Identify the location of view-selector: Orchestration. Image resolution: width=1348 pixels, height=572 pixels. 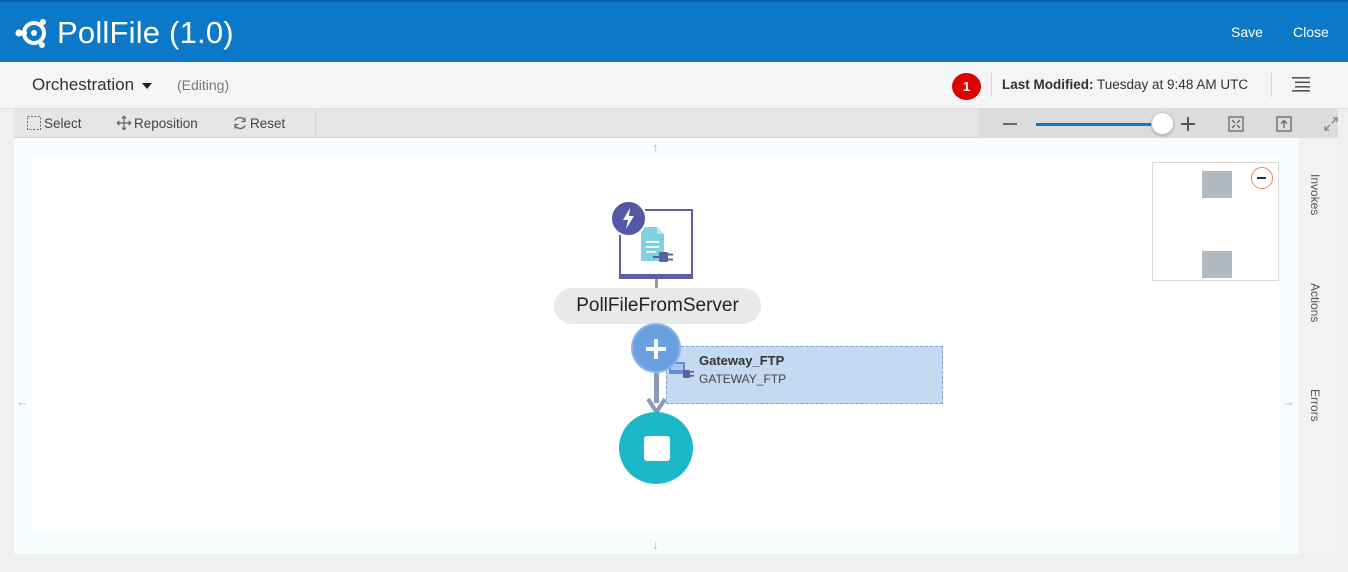
(92, 85).